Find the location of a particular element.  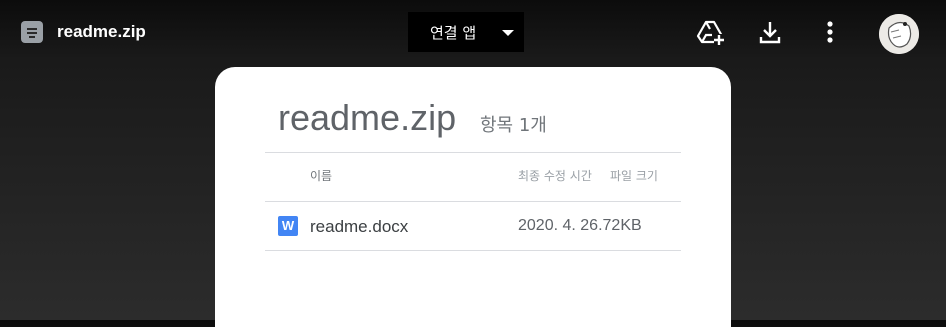

add-to-drive-icon is located at coordinates (710, 32).